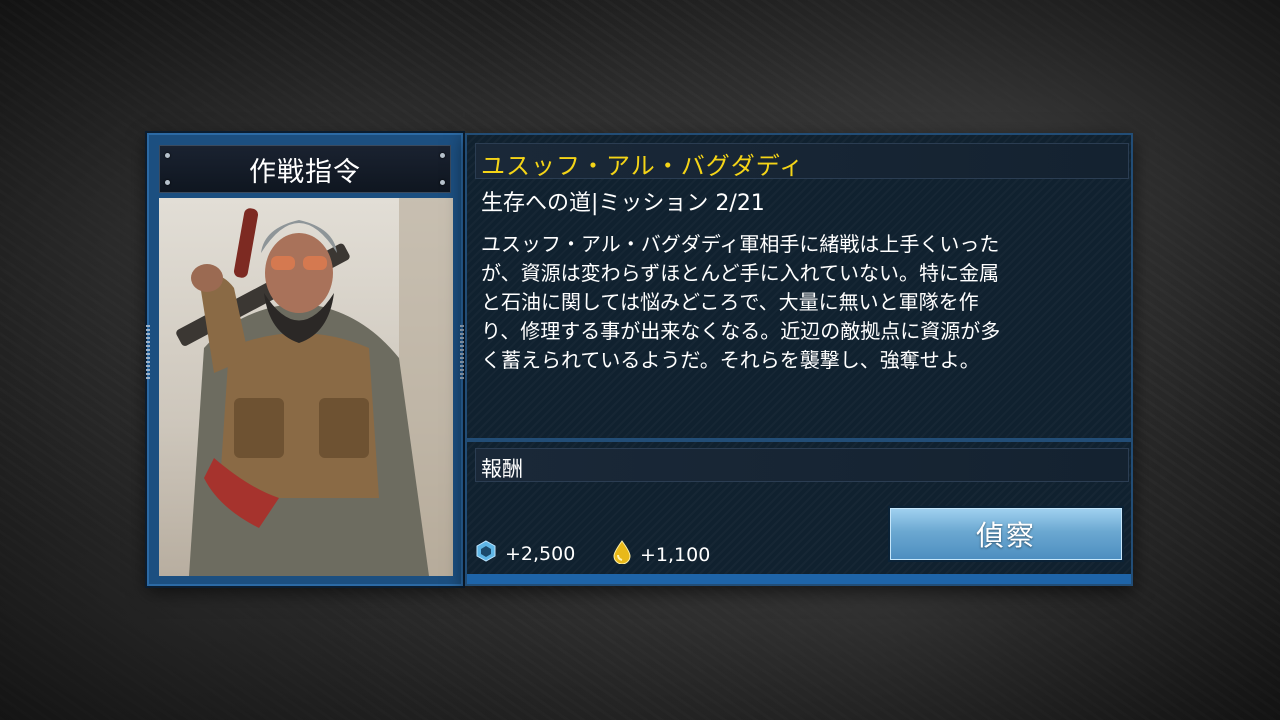  What do you see at coordinates (540, 553) in the screenshot?
I see `reward-metal-value: +2,500` at bounding box center [540, 553].